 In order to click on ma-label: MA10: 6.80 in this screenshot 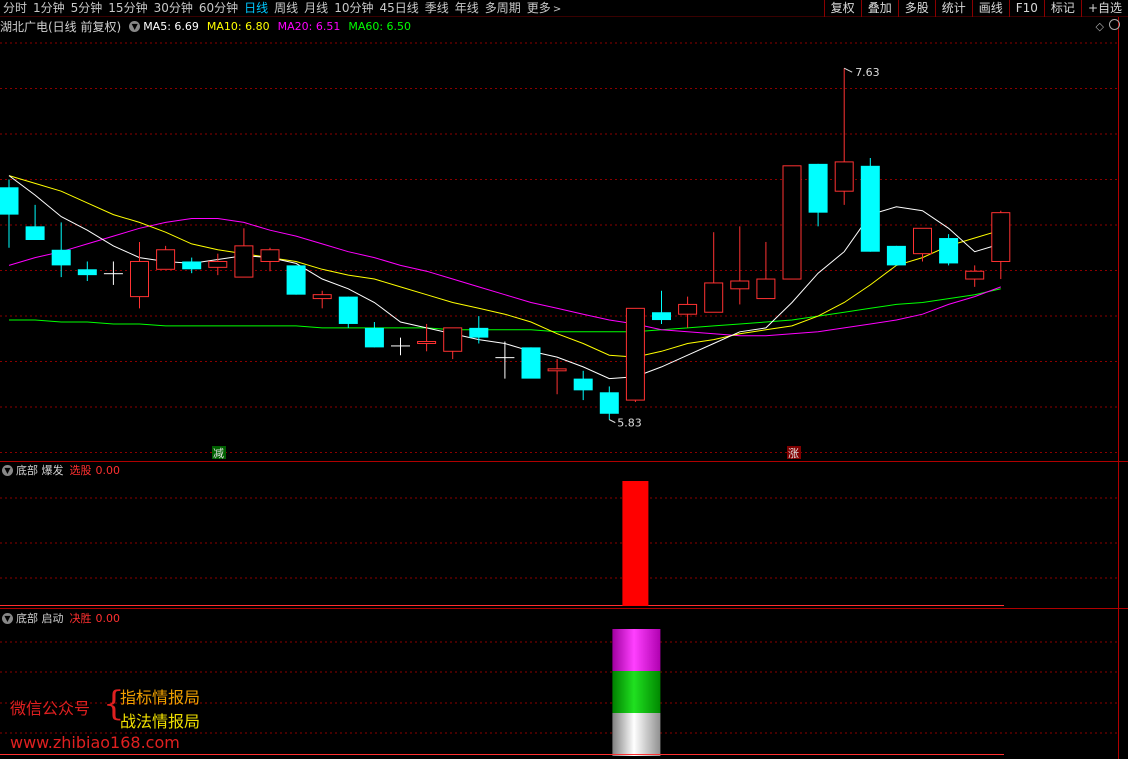, I will do `click(238, 26)`.